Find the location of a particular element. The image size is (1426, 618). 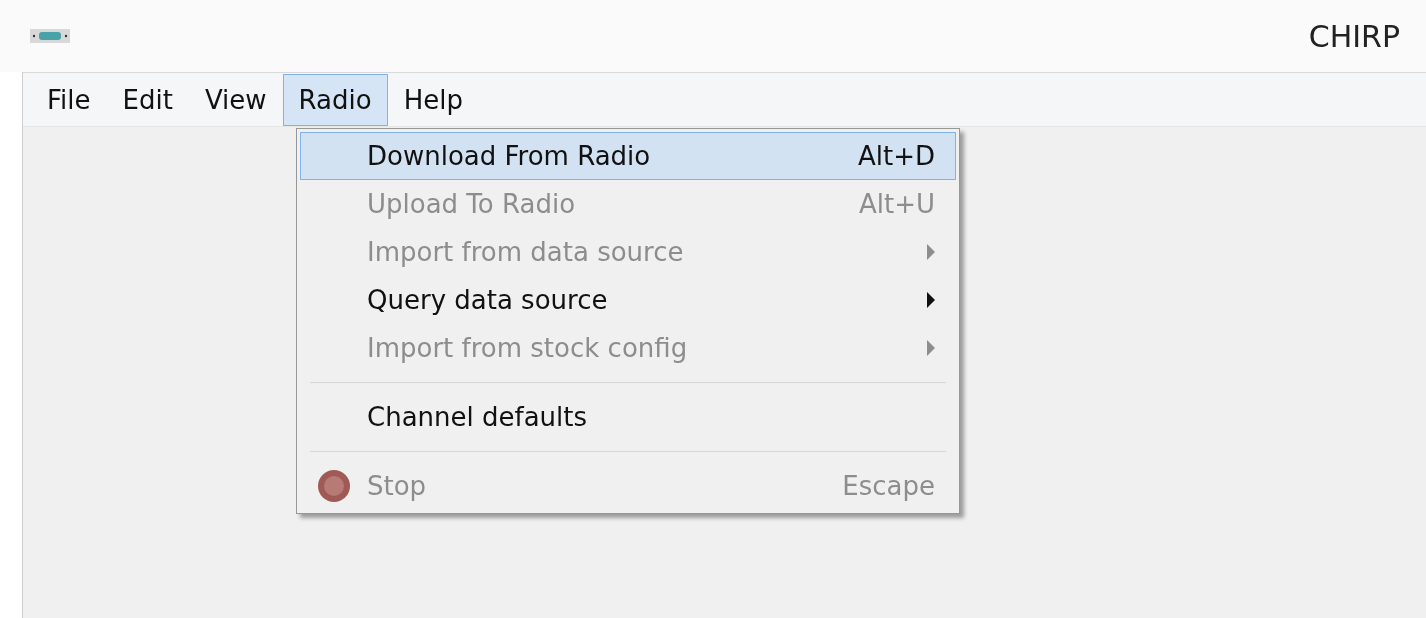

menu-item: Channel defaults is located at coordinates (628, 417).